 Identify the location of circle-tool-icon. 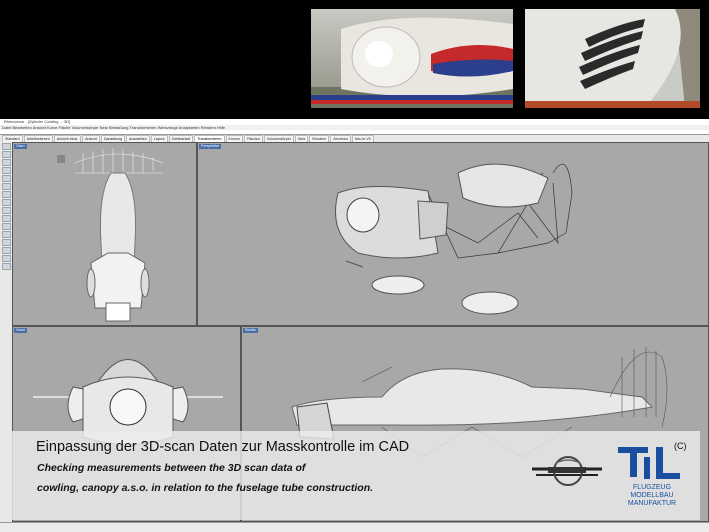
(6, 186).